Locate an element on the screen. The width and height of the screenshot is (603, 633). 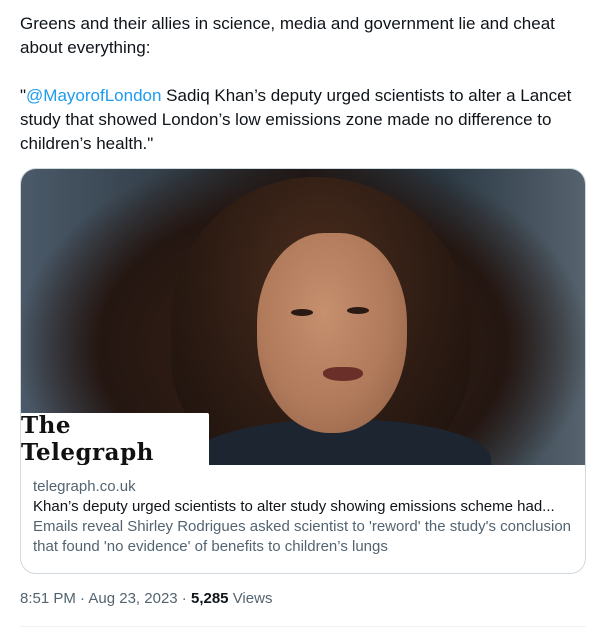
image-mouth-shape is located at coordinates (343, 374).